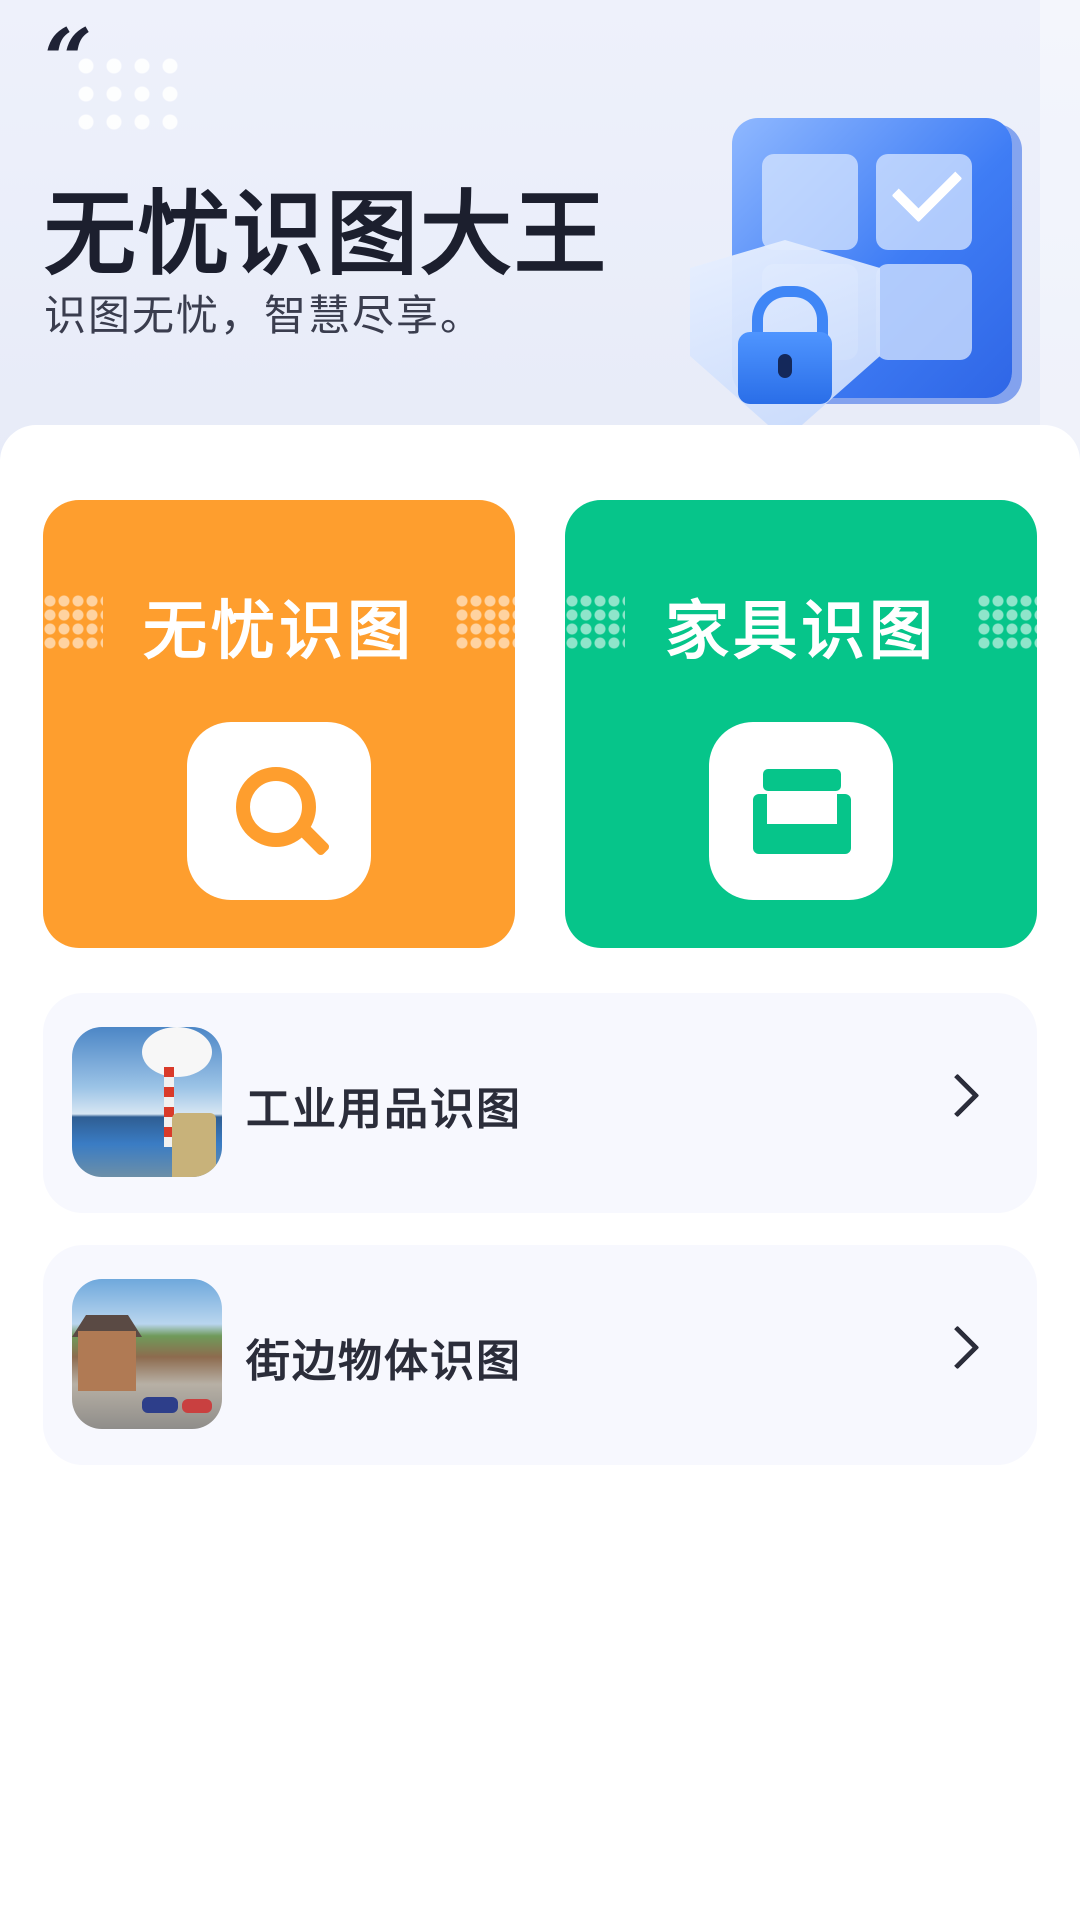 The image size is (1080, 1920). Describe the element at coordinates (384, 1361) in the screenshot. I see `list-item-label: 街边物体识图` at that location.